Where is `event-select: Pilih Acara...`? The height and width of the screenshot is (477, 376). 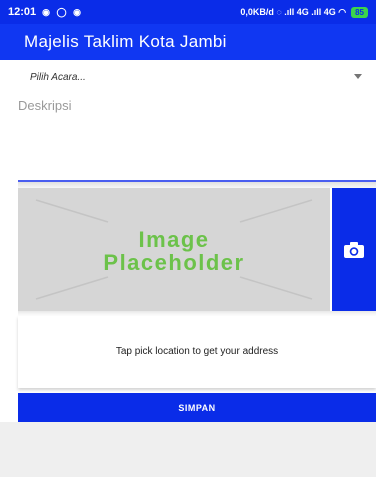
event-select: Pilih Acara... is located at coordinates (197, 77).